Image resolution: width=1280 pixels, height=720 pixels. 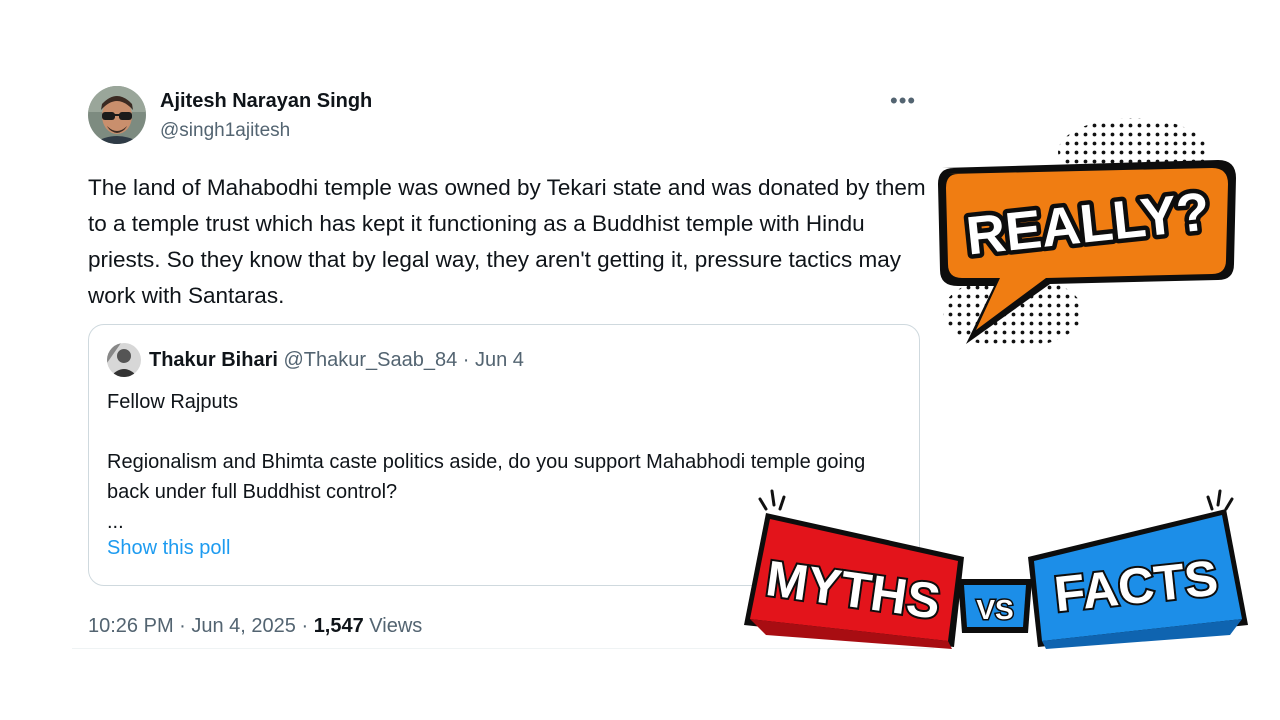 What do you see at coordinates (338, 626) in the screenshot?
I see `views-count: 1,547` at bounding box center [338, 626].